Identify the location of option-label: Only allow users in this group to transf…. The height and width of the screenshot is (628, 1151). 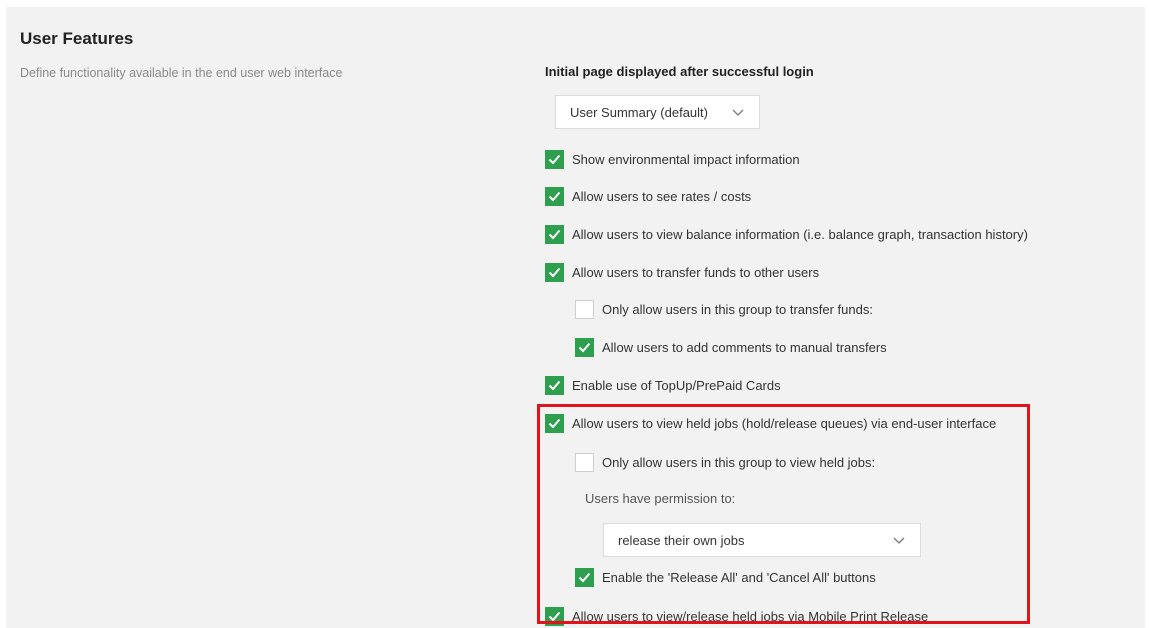
(737, 309).